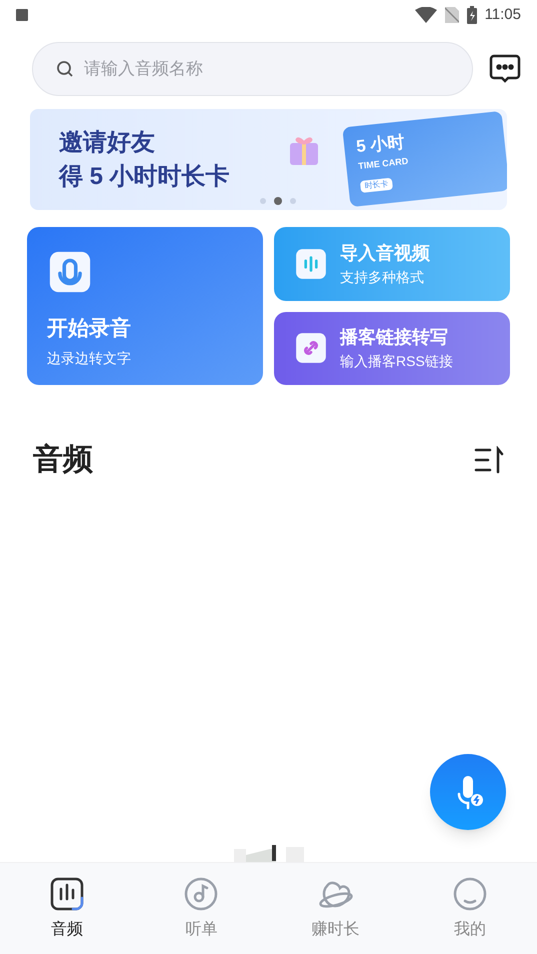 This screenshot has width=537, height=954. I want to click on card-caption: 输入播客RSS链接, so click(396, 362).